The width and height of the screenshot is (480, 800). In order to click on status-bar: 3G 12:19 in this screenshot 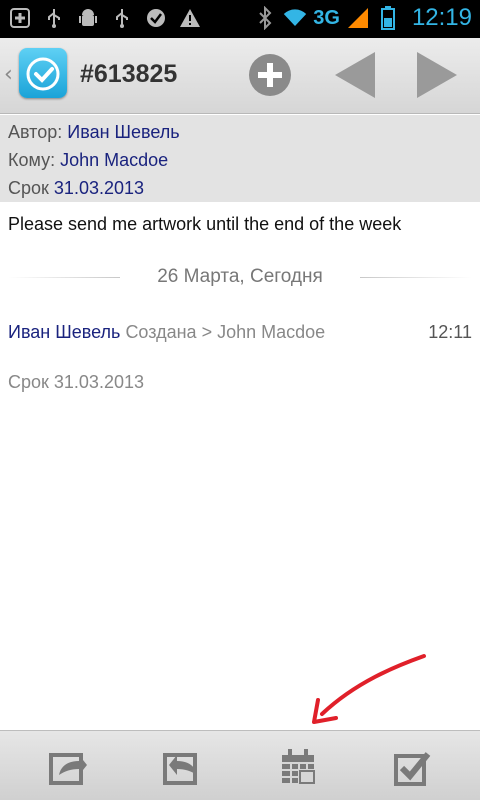, I will do `click(240, 19)`.